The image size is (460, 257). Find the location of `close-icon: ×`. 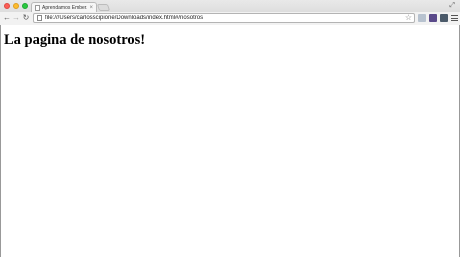

close-icon: × is located at coordinates (91, 8).